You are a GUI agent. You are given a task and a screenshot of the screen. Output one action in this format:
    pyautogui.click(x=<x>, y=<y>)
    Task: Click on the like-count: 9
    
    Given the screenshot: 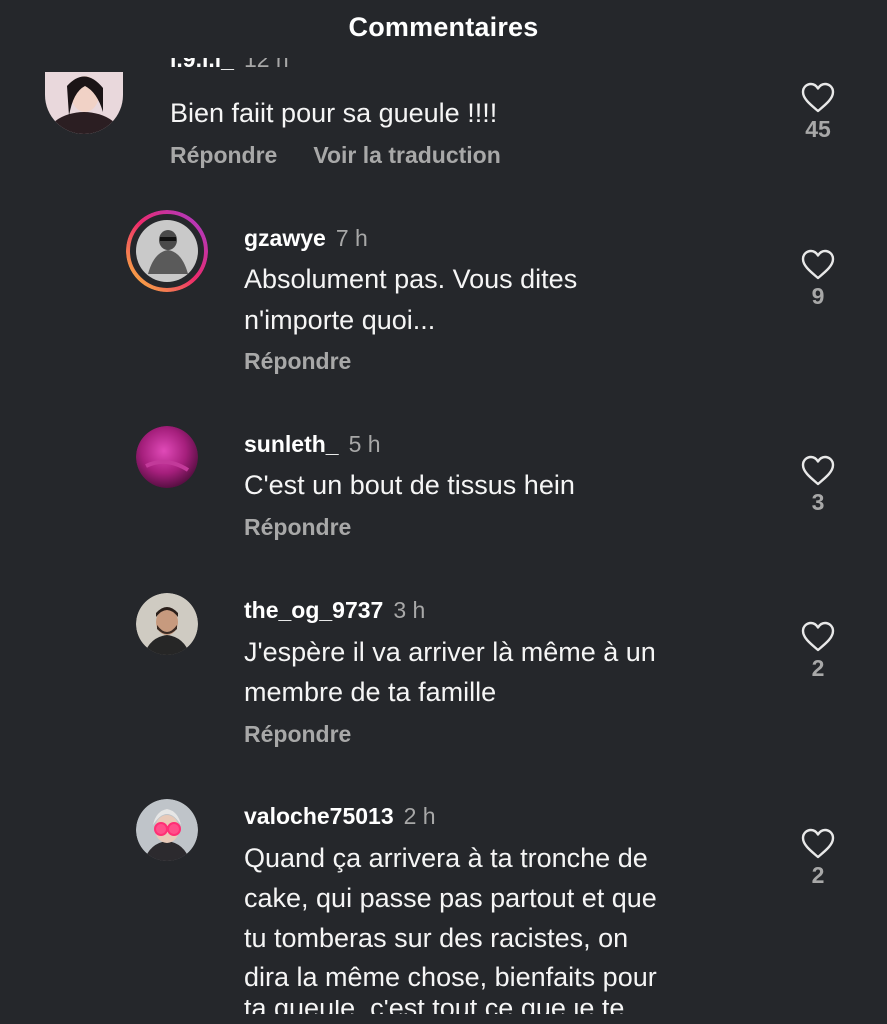 What is the action you would take?
    pyautogui.click(x=818, y=296)
    